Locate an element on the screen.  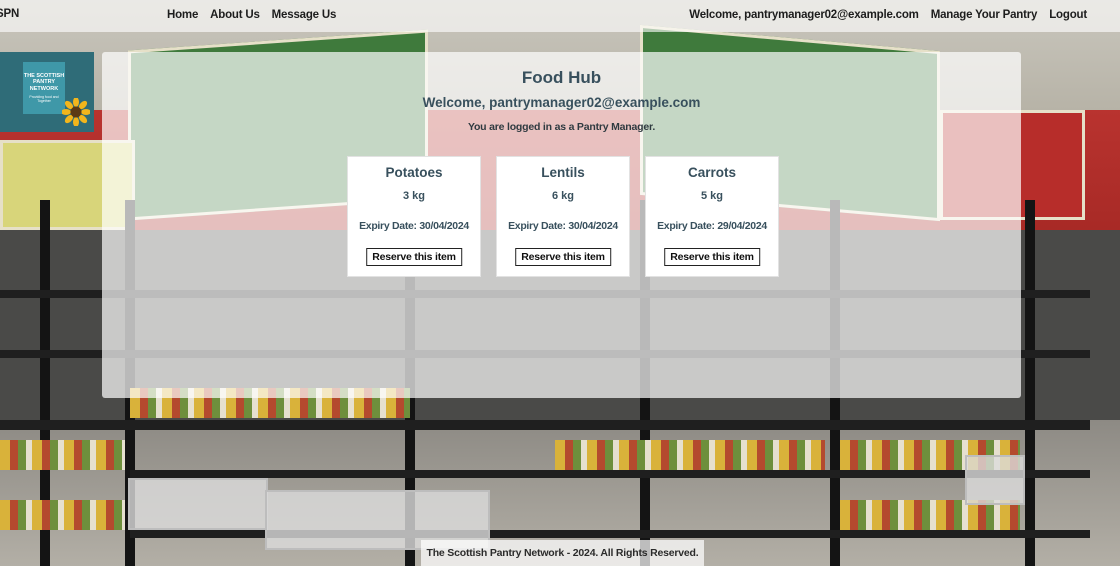
nav-message-link: Message Us is located at coordinates (304, 15).